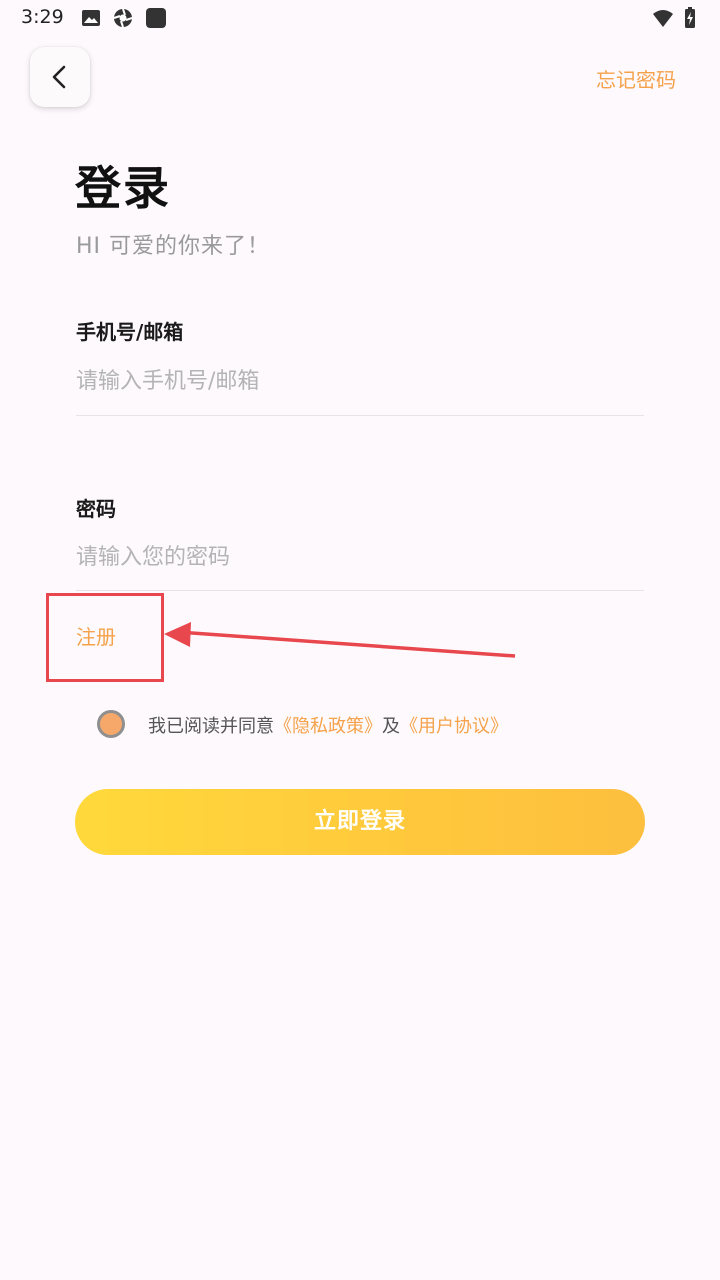  Describe the element at coordinates (96, 509) in the screenshot. I see `password-label: 密码` at that location.